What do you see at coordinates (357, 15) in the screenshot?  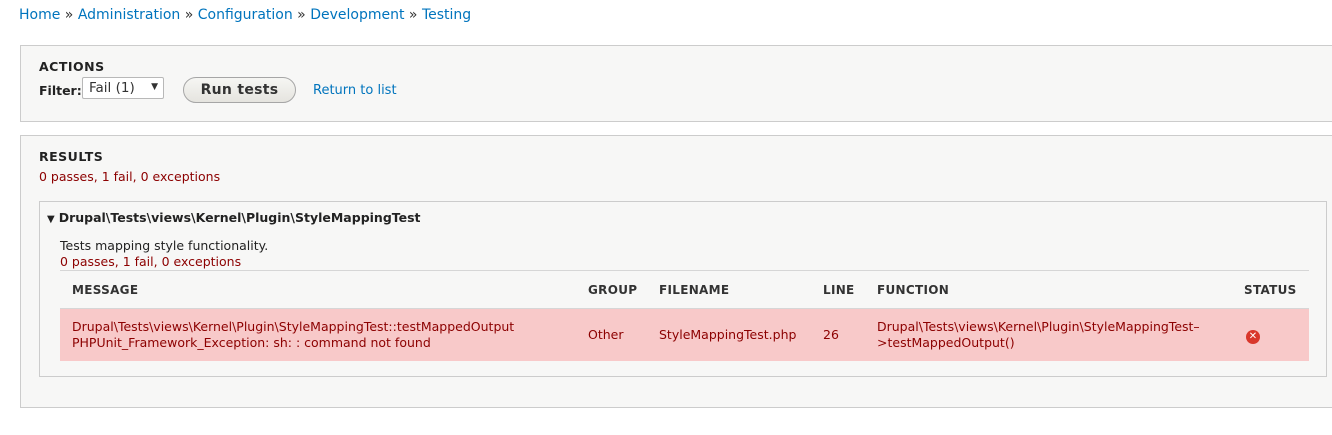 I see `breadcrumb-development: Development` at bounding box center [357, 15].